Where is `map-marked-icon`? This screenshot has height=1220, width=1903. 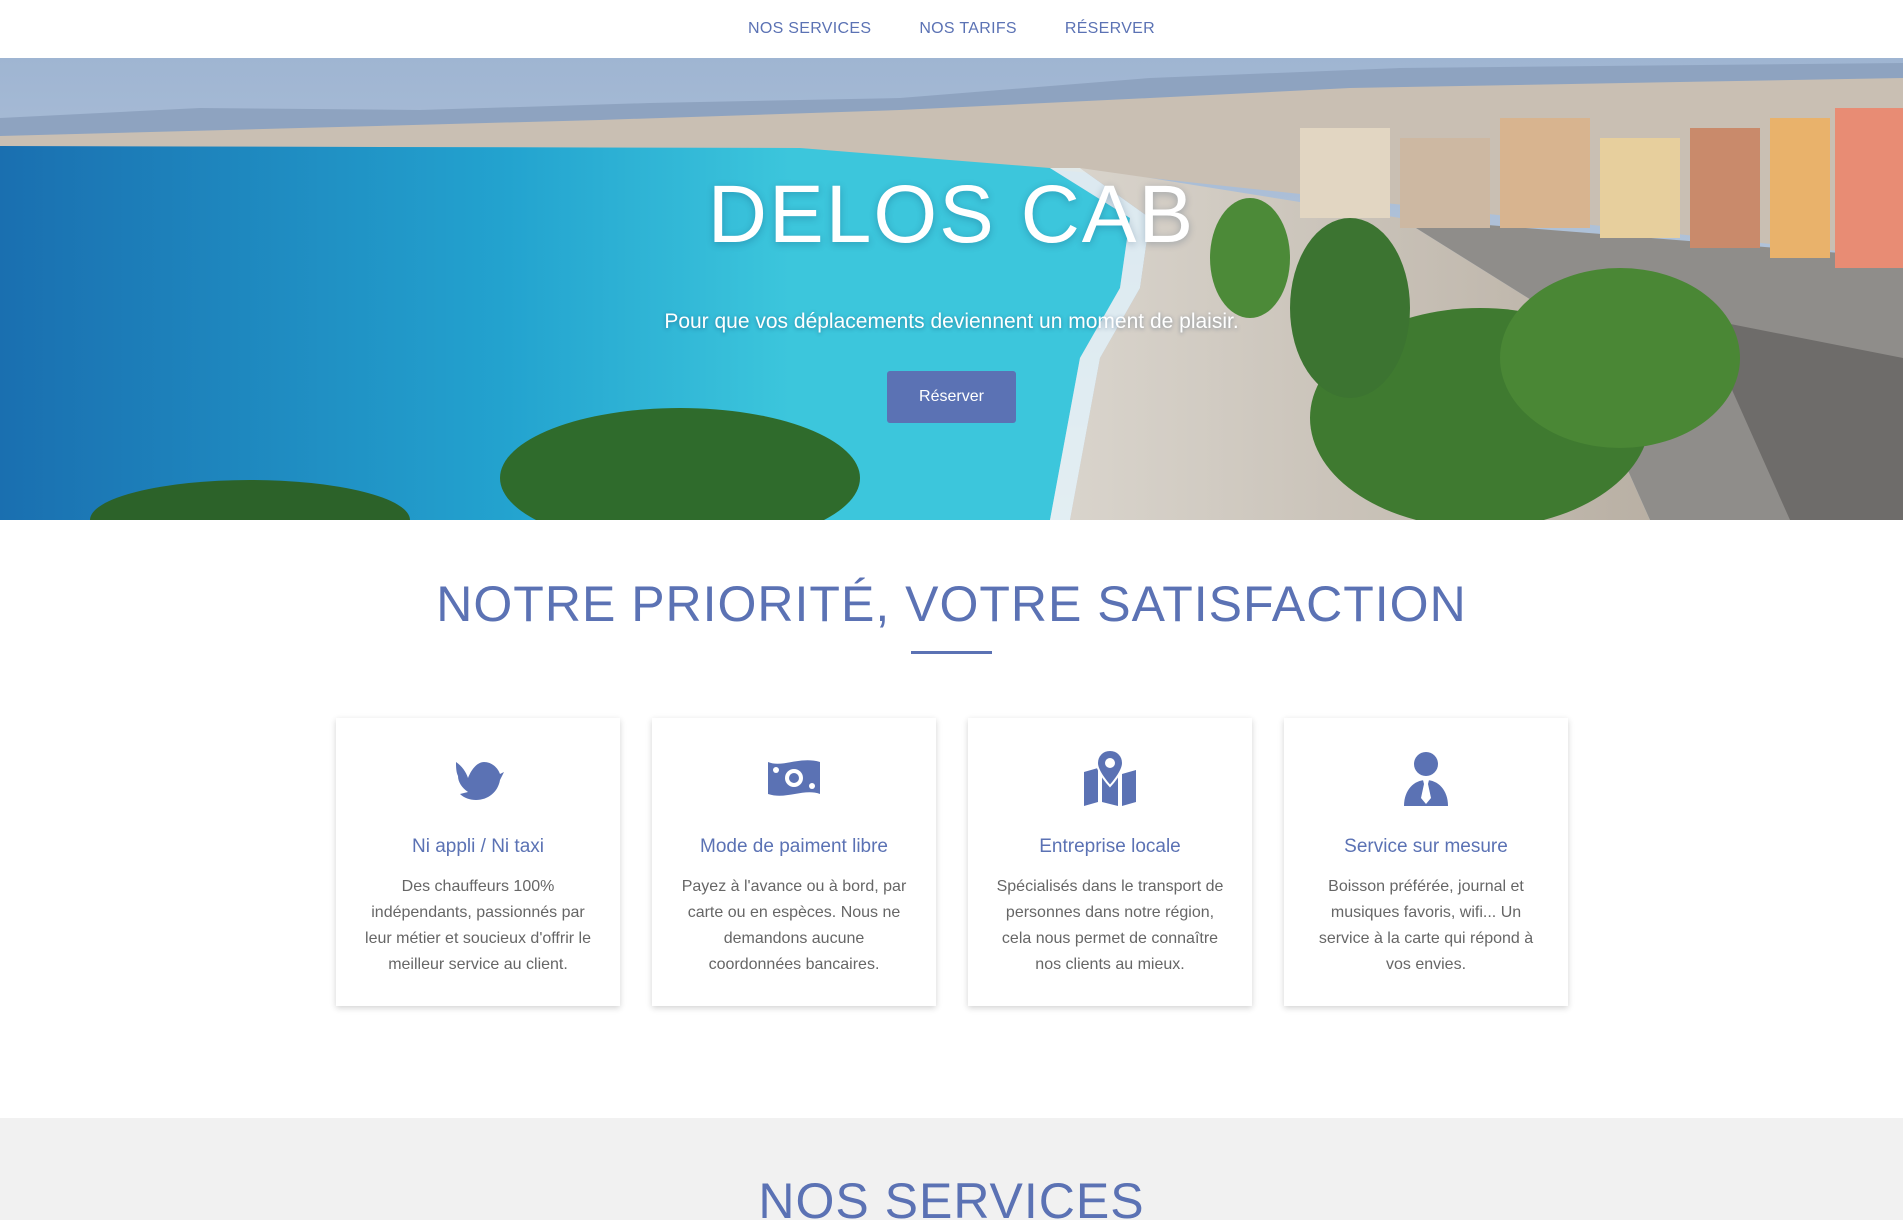
map-marked-icon is located at coordinates (1110, 778).